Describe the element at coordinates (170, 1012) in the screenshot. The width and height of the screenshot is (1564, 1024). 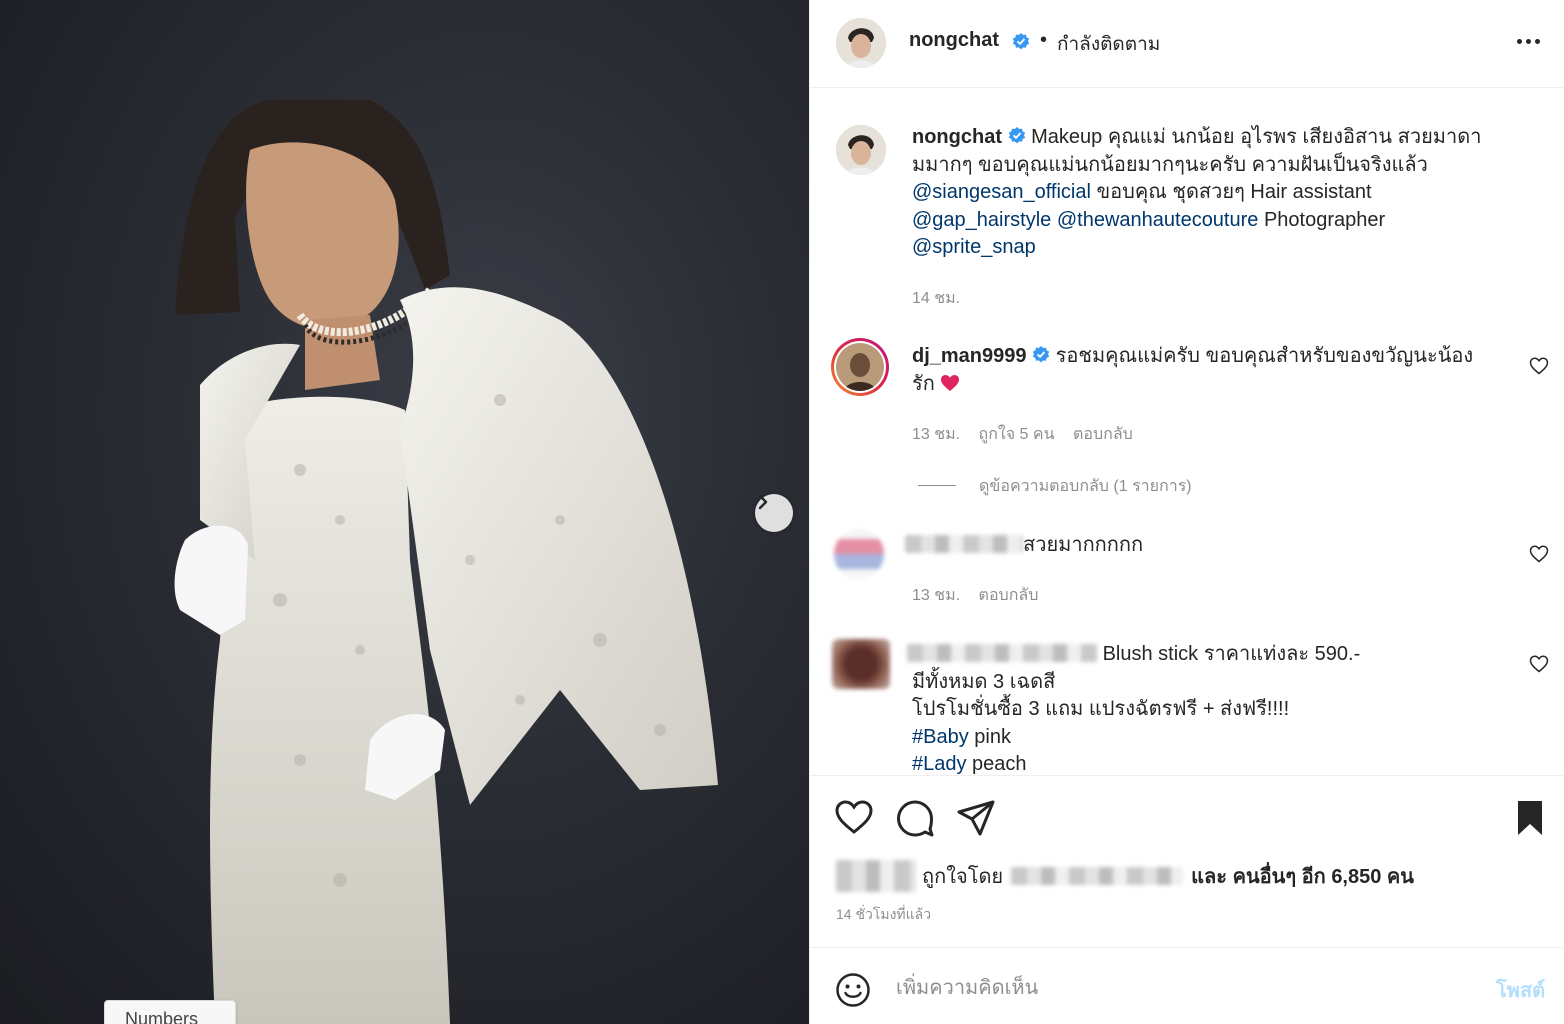
I see `tooltip: Numbers` at that location.